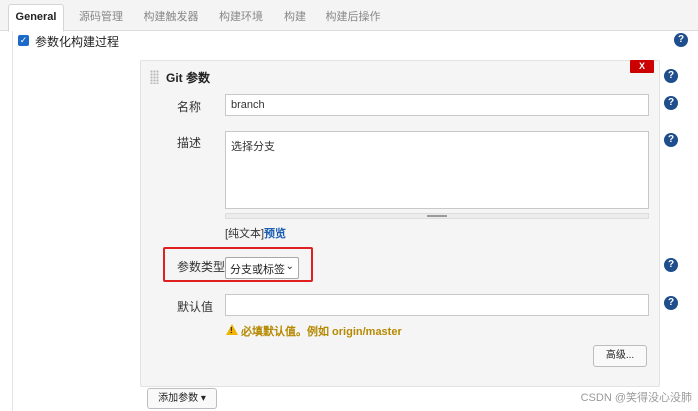  I want to click on tab-bar: General 源码管理 构建触发器 构建环境 构建 构建后操作, so click(349, 16).